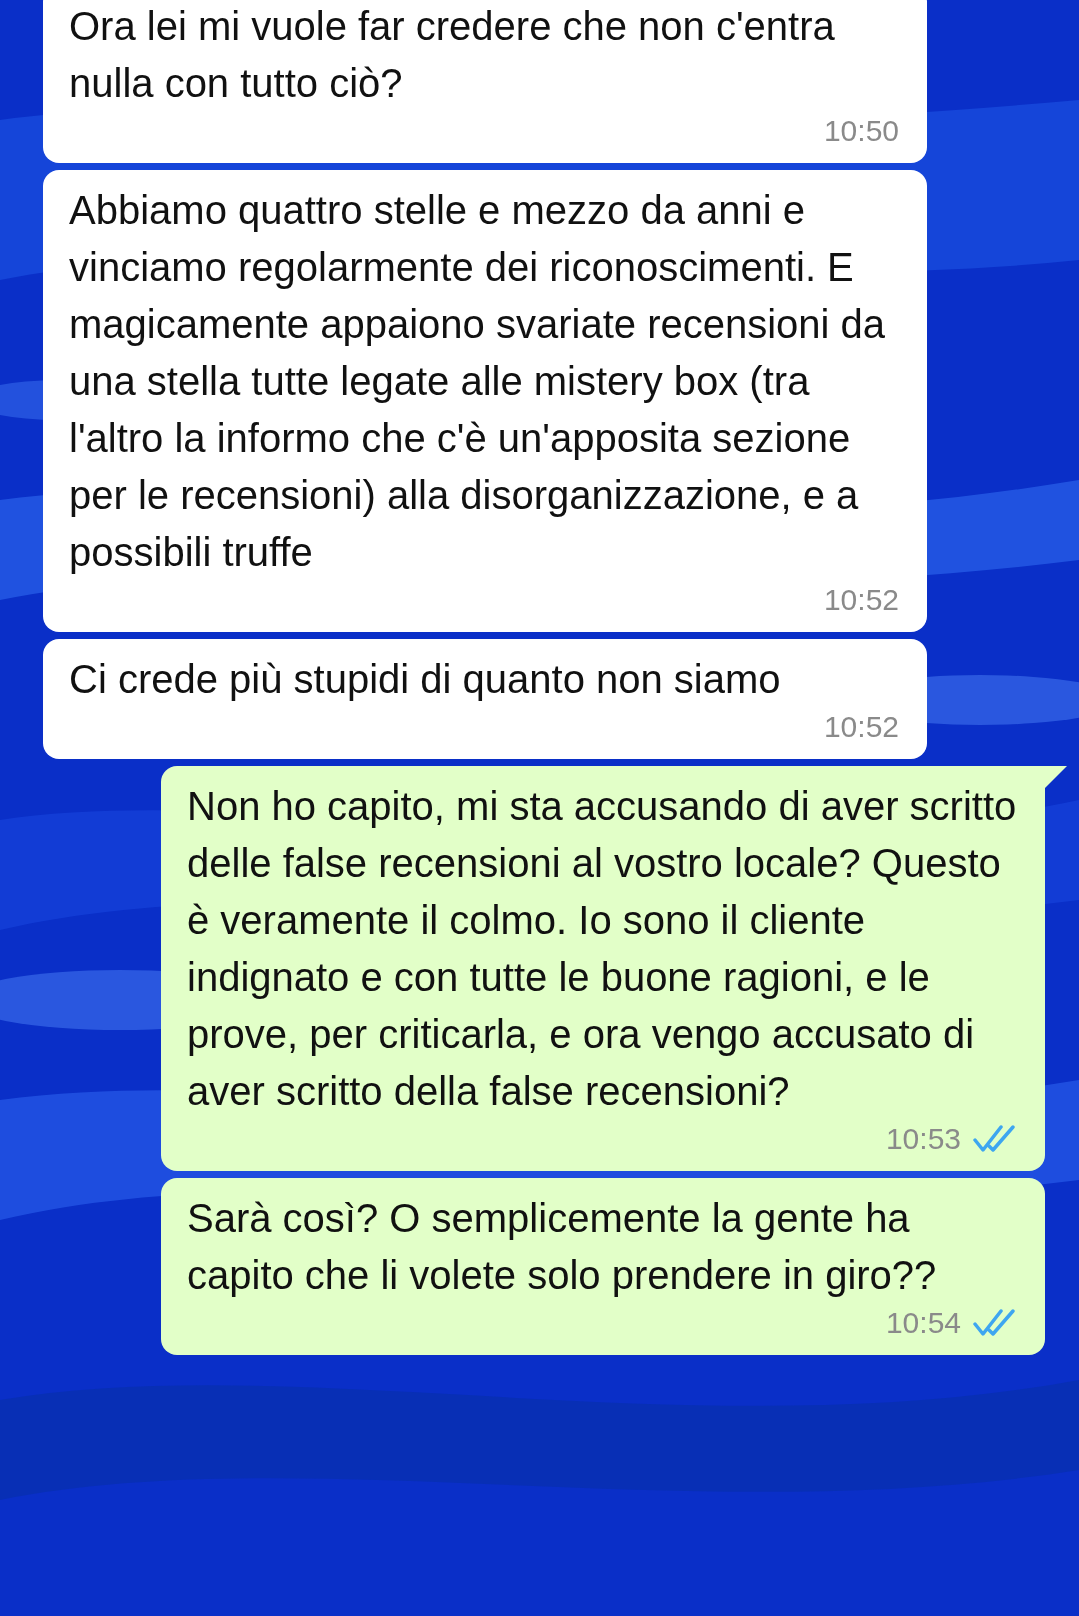 Image resolution: width=1079 pixels, height=1616 pixels. Describe the element at coordinates (861, 131) in the screenshot. I see `message-time: 10:50` at that location.